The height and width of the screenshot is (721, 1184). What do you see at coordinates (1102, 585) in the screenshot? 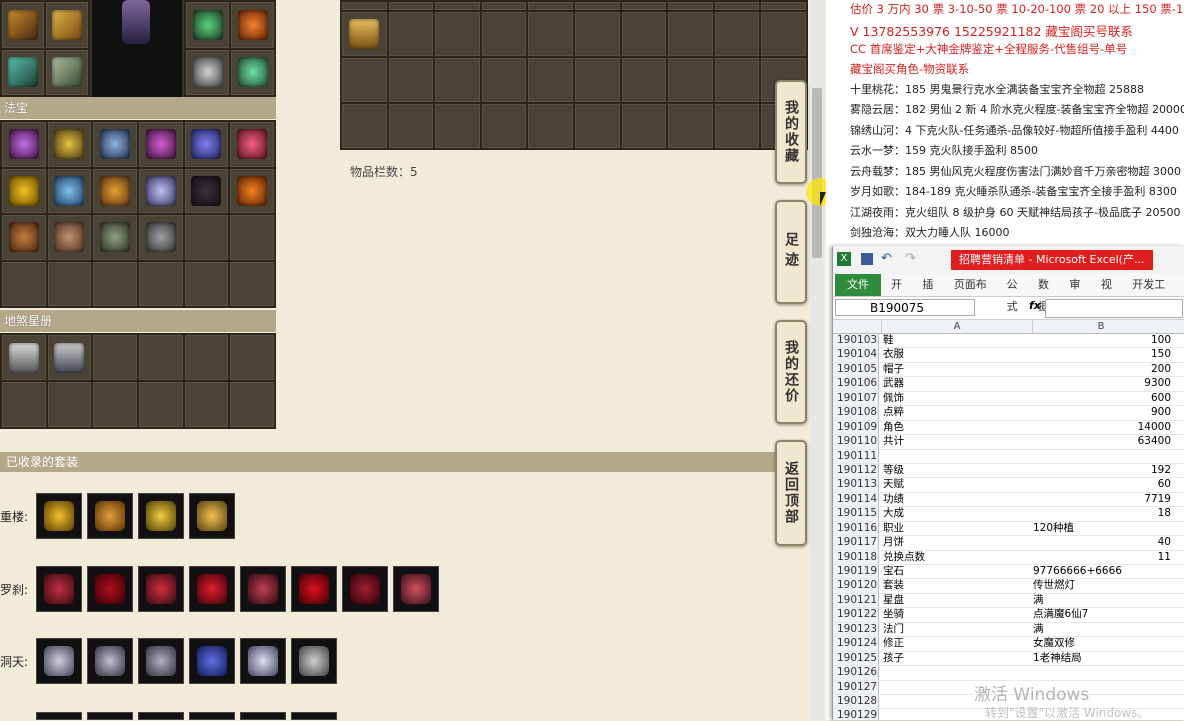
I see `cell-b: 传世燃灯` at bounding box center [1102, 585].